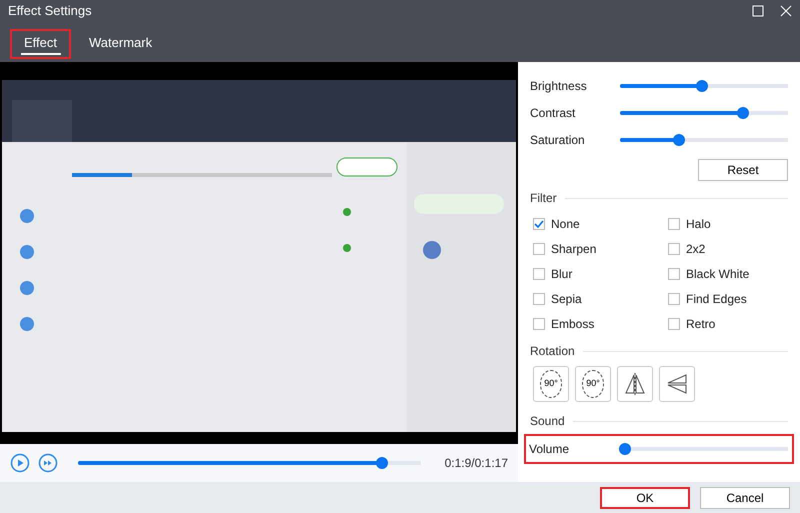 This screenshot has height=513, width=800. I want to click on flip-vertical-button, so click(677, 384).